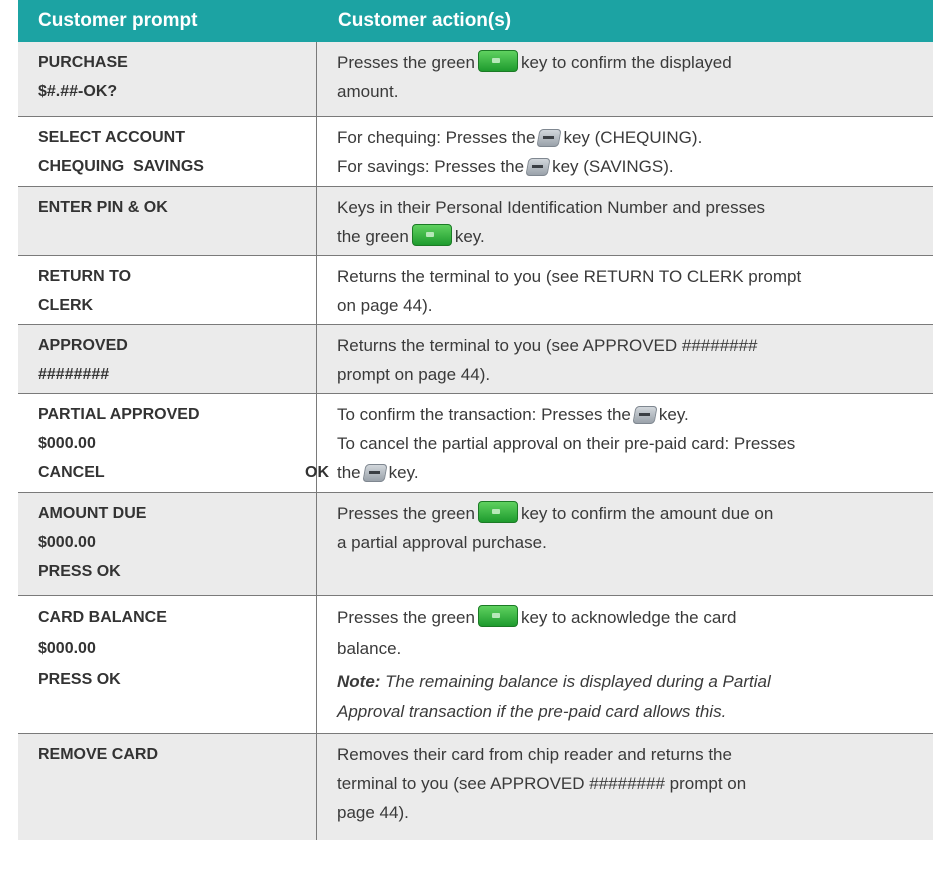  Describe the element at coordinates (167, 544) in the screenshot. I see `prompt-cell: AMOUNT DUE $000.00 PRESS OK` at that location.